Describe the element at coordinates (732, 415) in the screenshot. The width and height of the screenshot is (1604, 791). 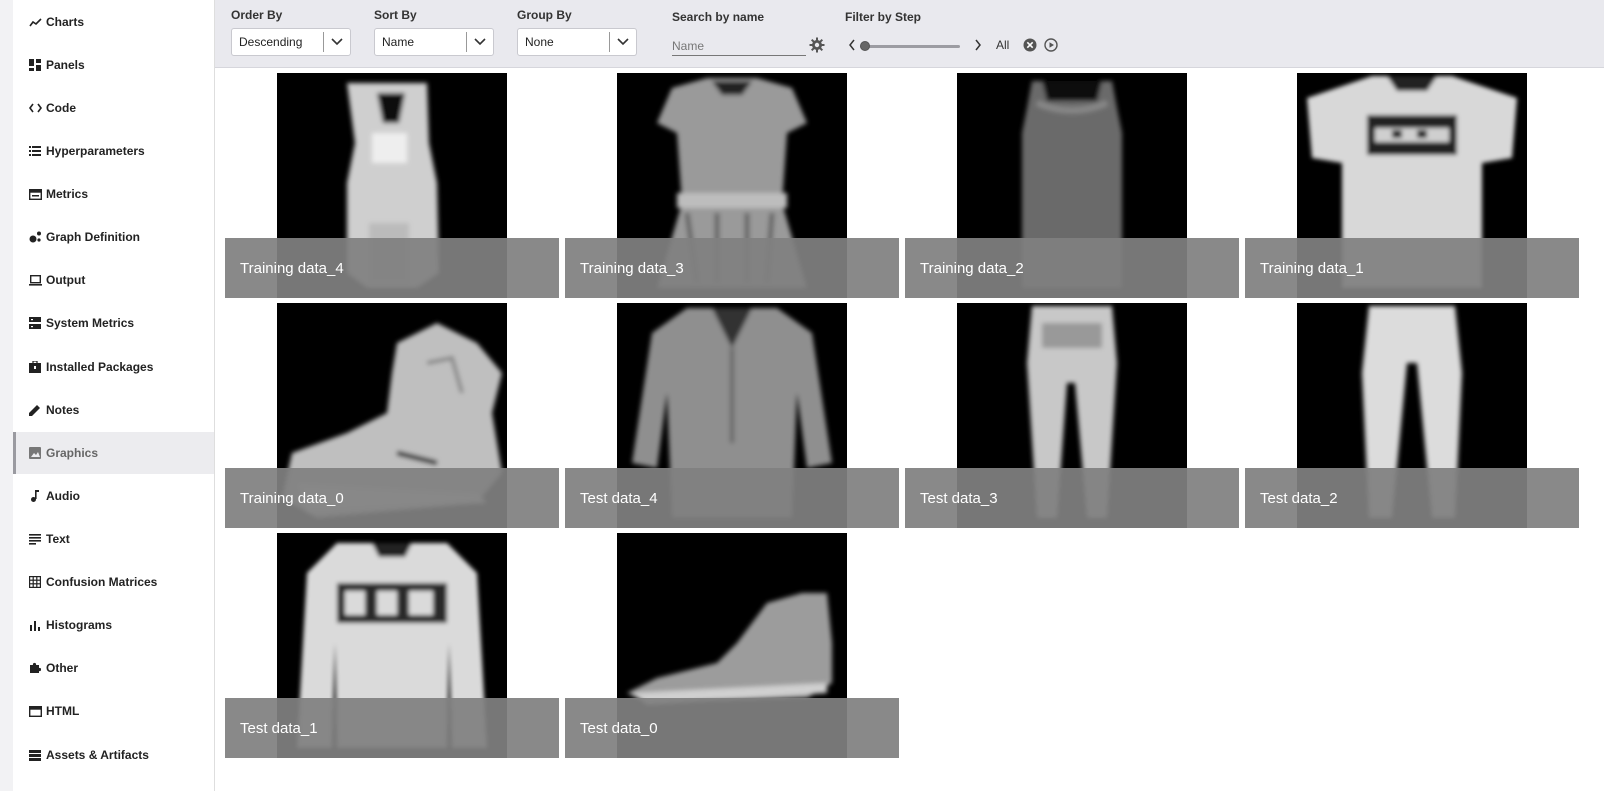
I see `image-card: Test data_4` at that location.